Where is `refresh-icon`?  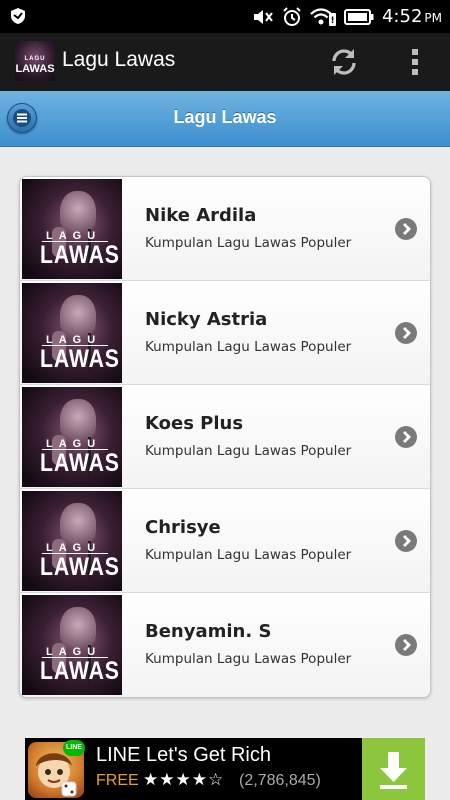
refresh-icon is located at coordinates (344, 65).